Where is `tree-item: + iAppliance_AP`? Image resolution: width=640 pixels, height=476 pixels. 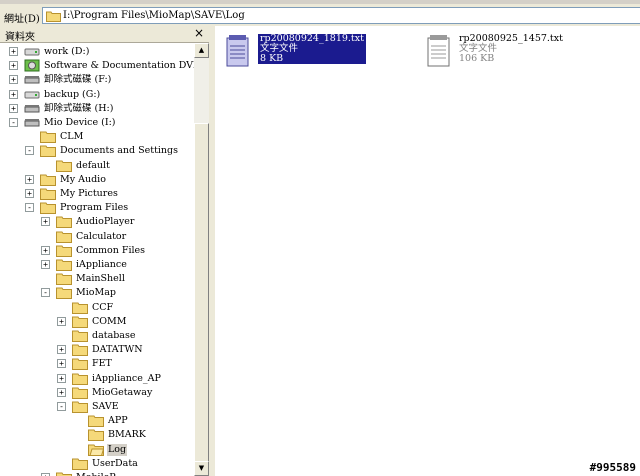
tree-item: + iAppliance_AP is located at coordinates (97, 379).